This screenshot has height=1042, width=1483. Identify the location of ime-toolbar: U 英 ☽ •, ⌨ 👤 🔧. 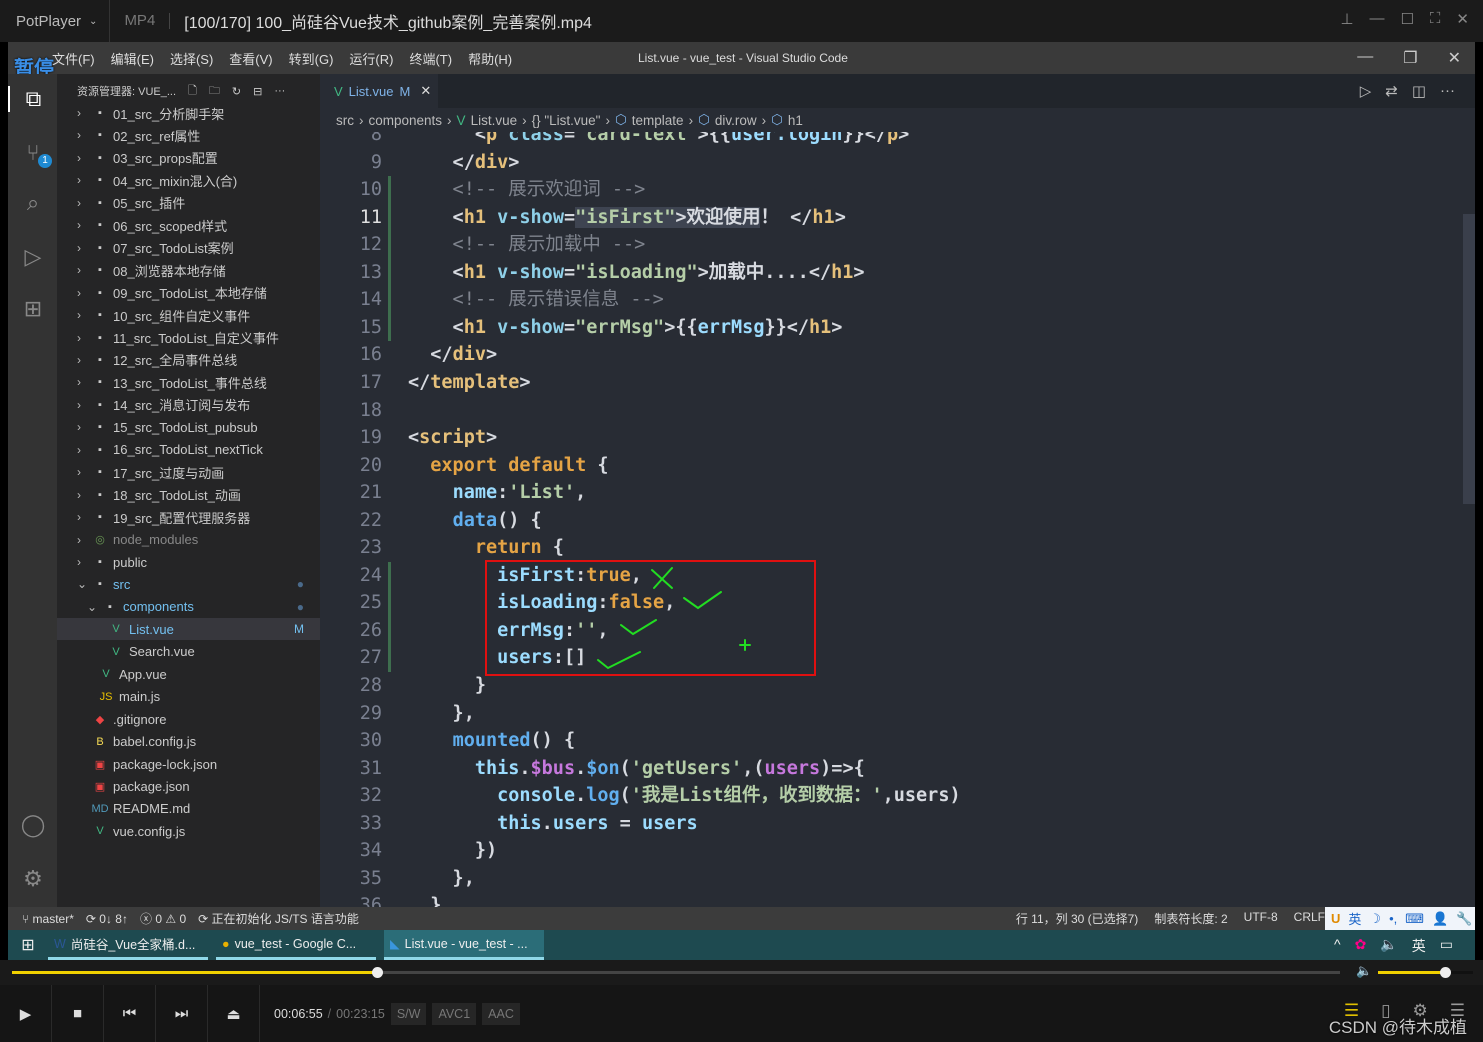
(1400, 918).